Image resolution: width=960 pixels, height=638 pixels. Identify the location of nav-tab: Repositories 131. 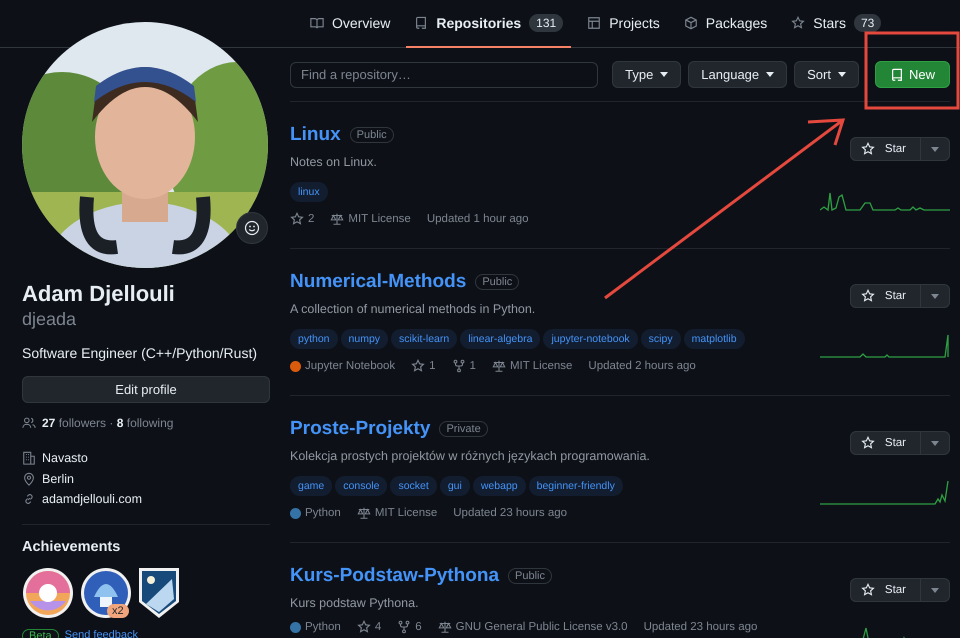
(489, 24).